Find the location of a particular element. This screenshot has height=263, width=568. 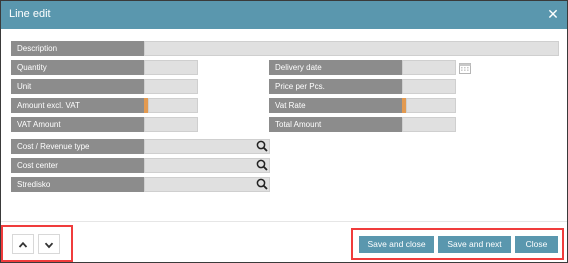

save-and-next-button: Save and next is located at coordinates (474, 244).